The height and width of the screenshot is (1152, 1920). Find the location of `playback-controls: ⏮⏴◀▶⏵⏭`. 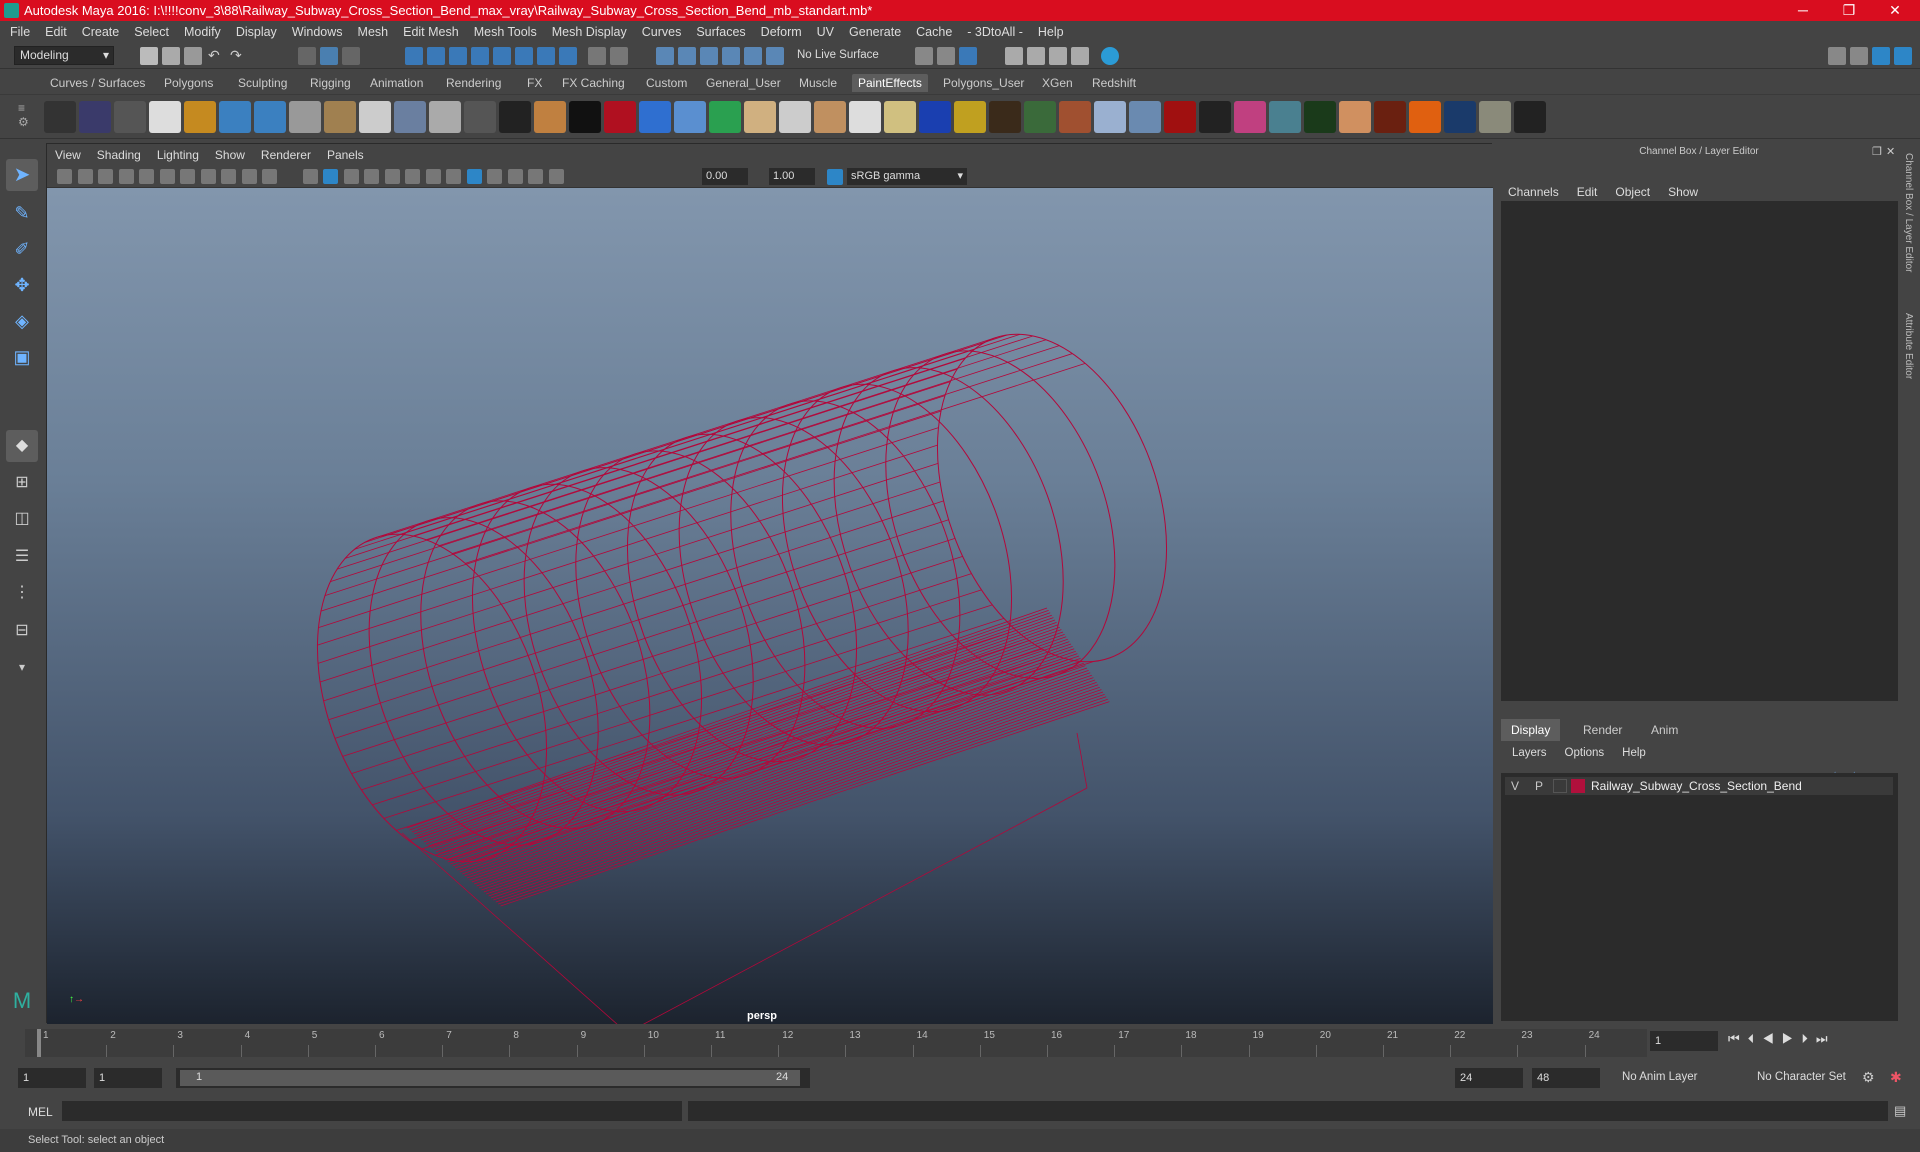

playback-controls: ⏮⏴◀▶⏵⏭ is located at coordinates (1782, 1039).